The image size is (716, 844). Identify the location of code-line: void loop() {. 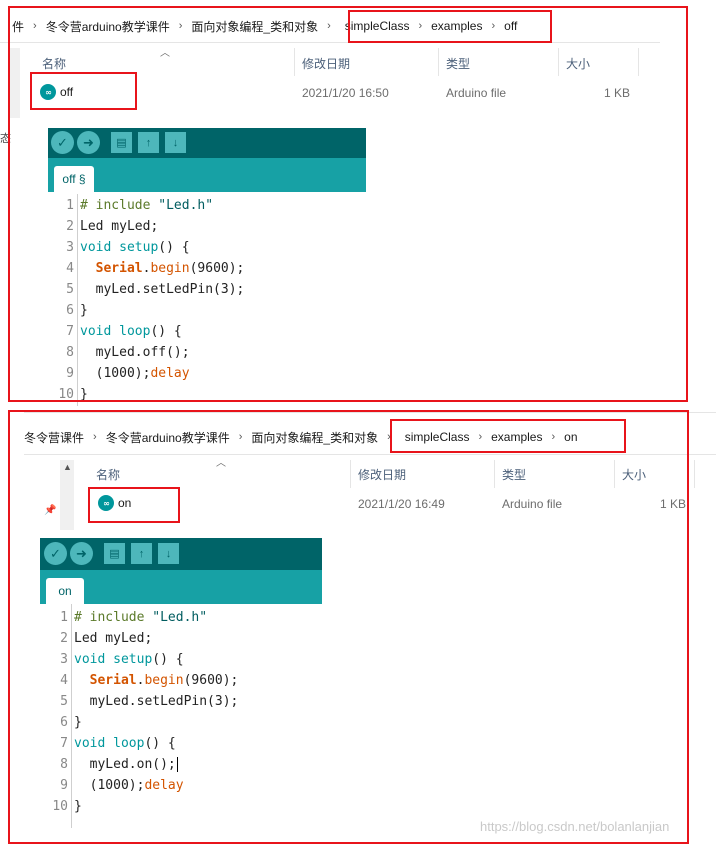
(131, 331).